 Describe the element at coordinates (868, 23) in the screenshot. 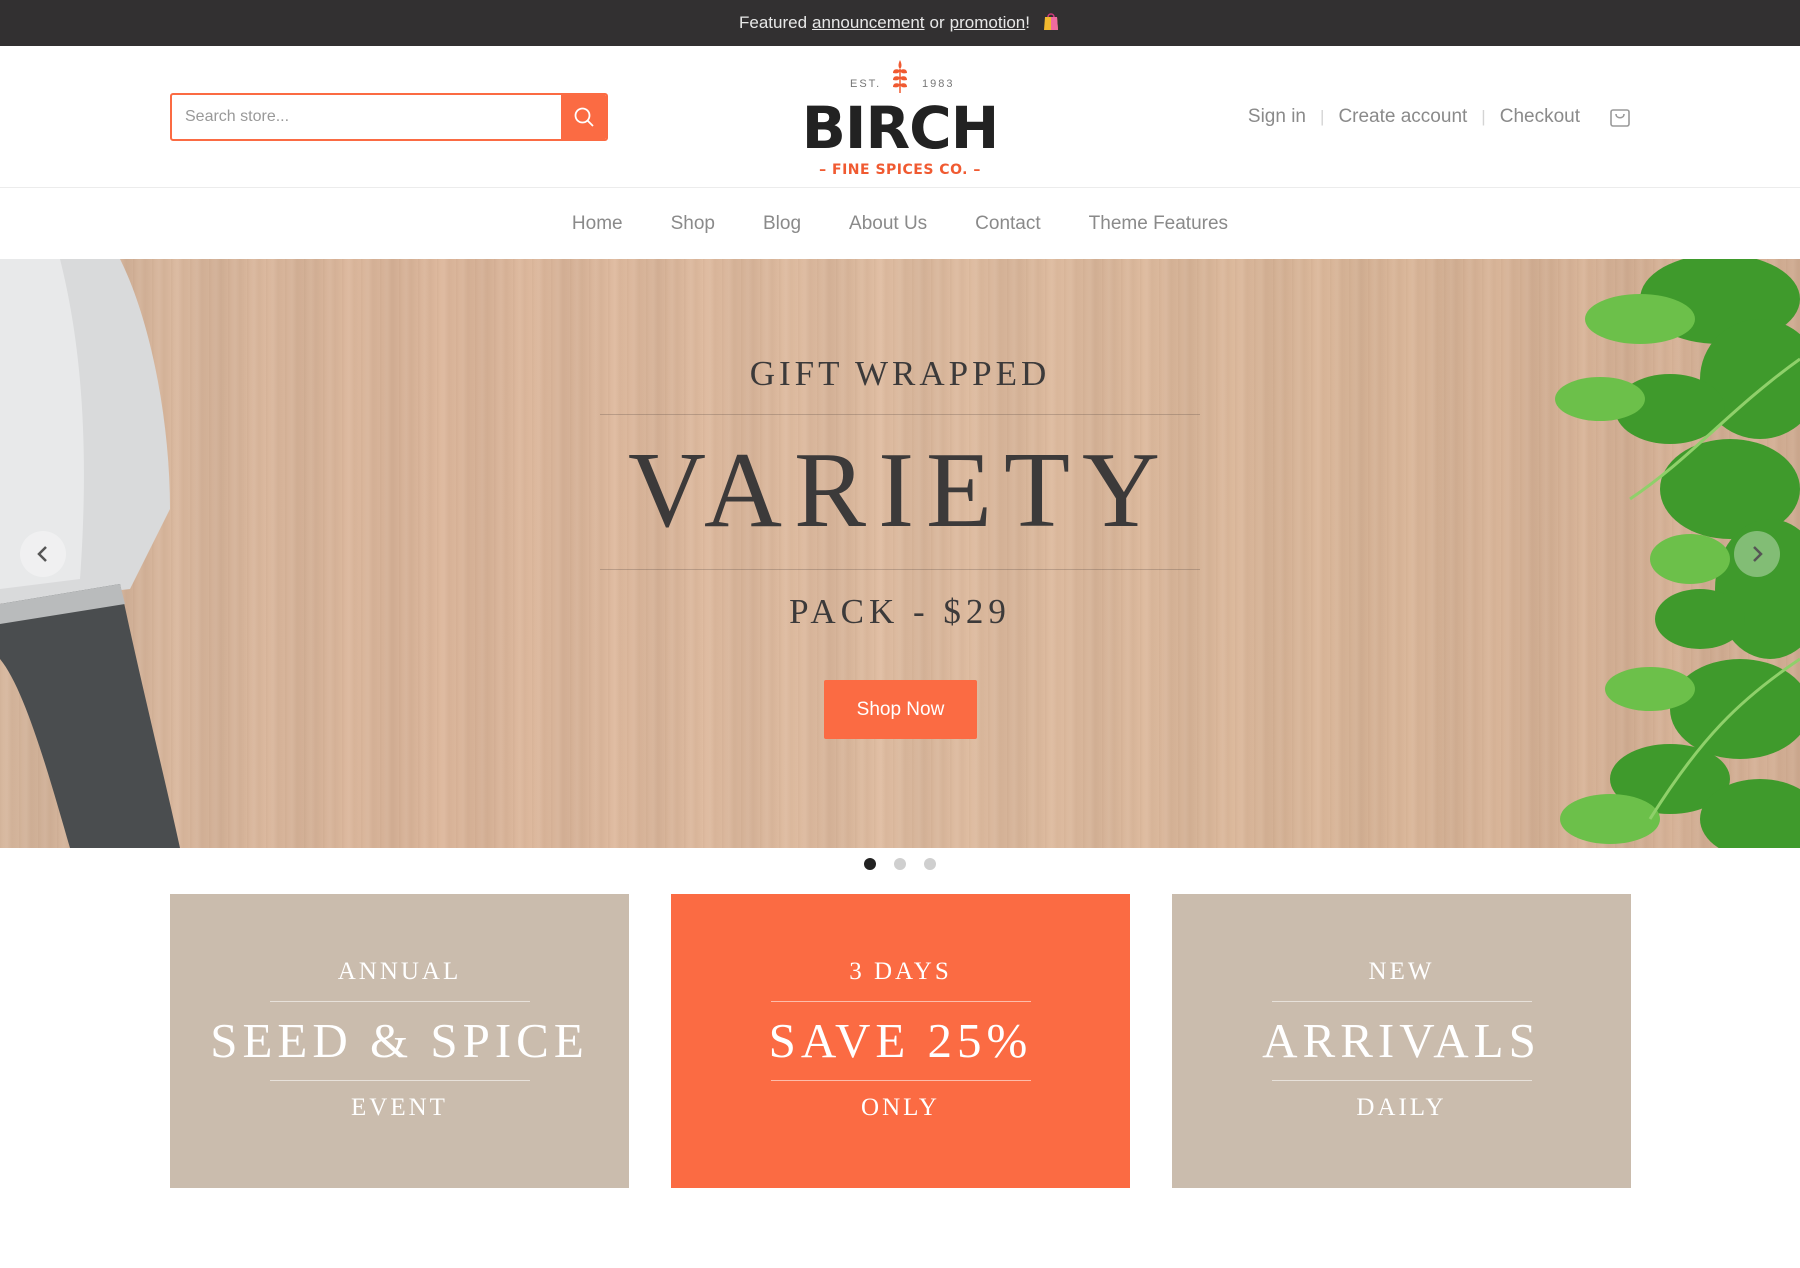

I see `announcement-link: announcement` at that location.